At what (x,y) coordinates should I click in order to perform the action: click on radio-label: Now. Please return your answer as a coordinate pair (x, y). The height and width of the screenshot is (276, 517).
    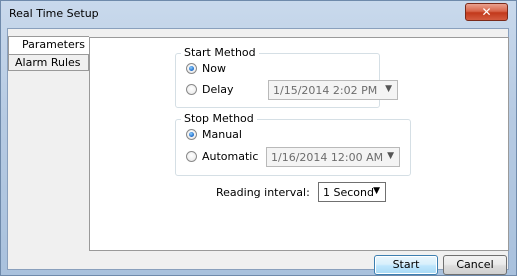
    Looking at the image, I should click on (214, 68).